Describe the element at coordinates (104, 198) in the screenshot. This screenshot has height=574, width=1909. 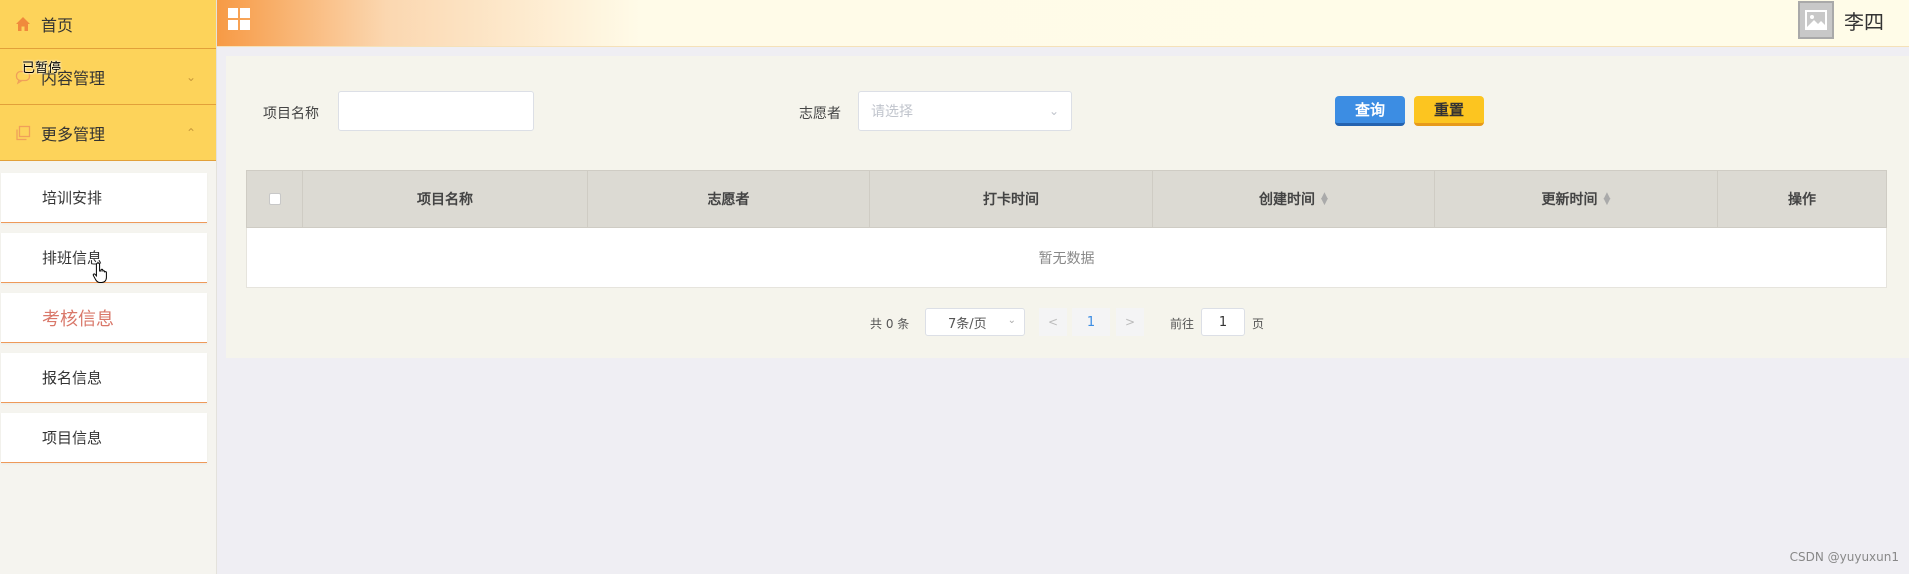
I see `submenu-training-schedule: 培训安排` at that location.